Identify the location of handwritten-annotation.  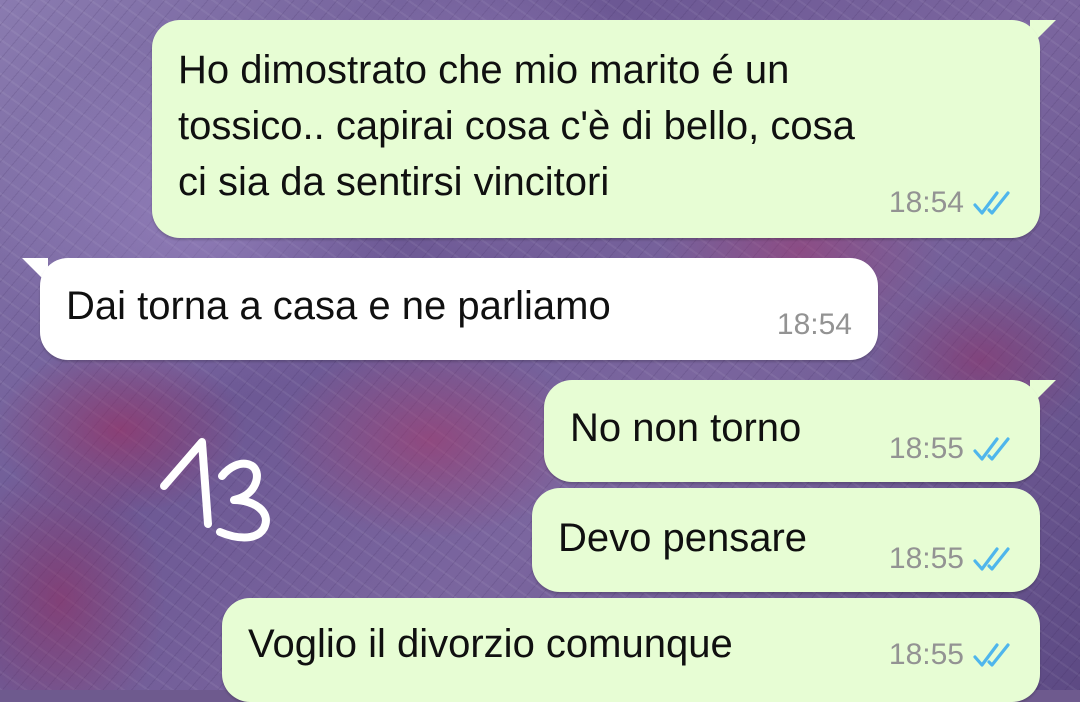
(215, 490).